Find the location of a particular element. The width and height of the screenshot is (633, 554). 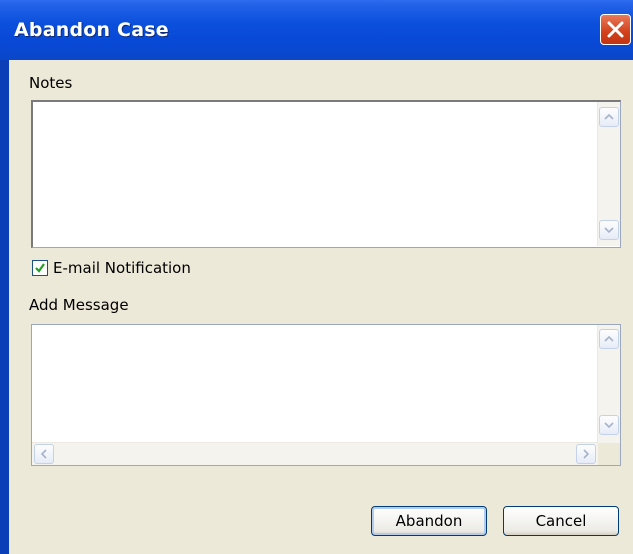

notes-scroll-up-button is located at coordinates (609, 117).